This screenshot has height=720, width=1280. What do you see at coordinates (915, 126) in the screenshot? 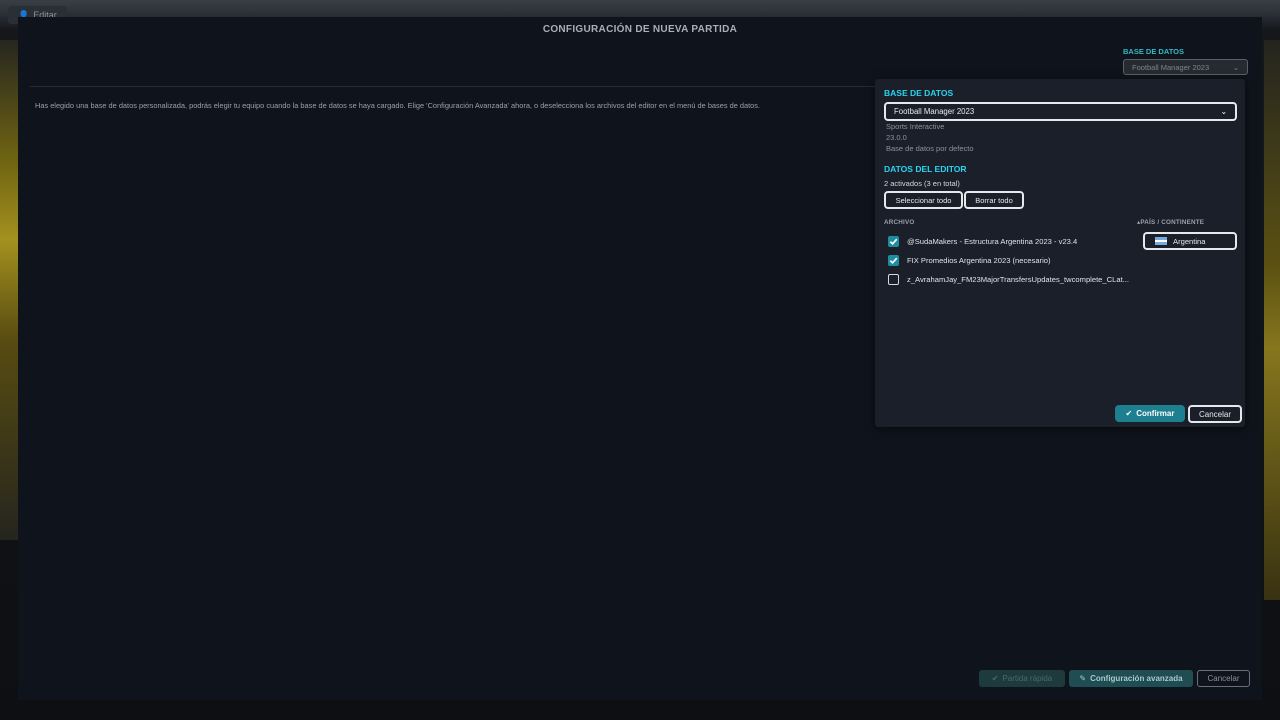
I see `db-publisher: Sports Interactive` at bounding box center [915, 126].